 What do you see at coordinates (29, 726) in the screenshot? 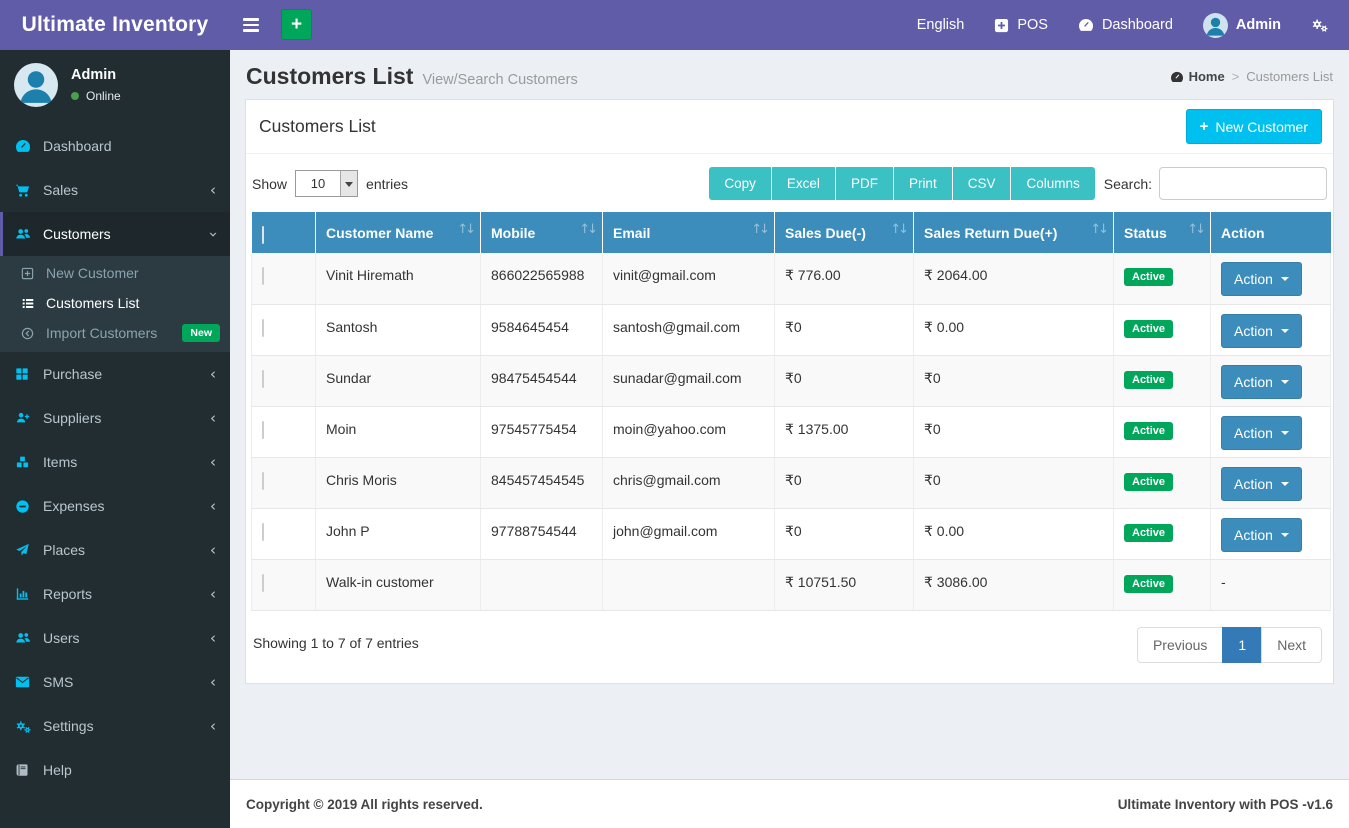
I see `gears-icon` at bounding box center [29, 726].